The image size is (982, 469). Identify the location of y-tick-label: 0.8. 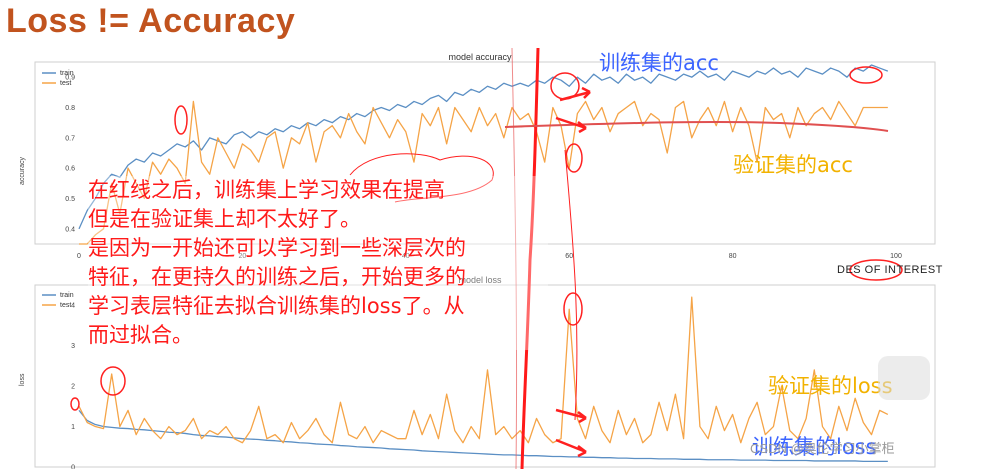
(70, 108).